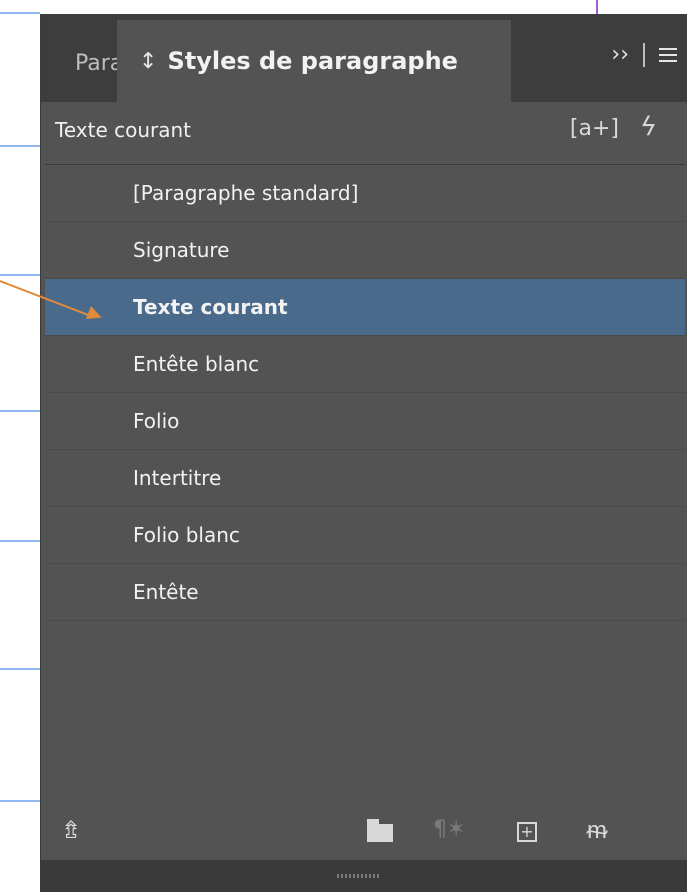 The image size is (688, 892). Describe the element at coordinates (620, 54) in the screenshot. I see `expand-panels-icon: ››` at that location.